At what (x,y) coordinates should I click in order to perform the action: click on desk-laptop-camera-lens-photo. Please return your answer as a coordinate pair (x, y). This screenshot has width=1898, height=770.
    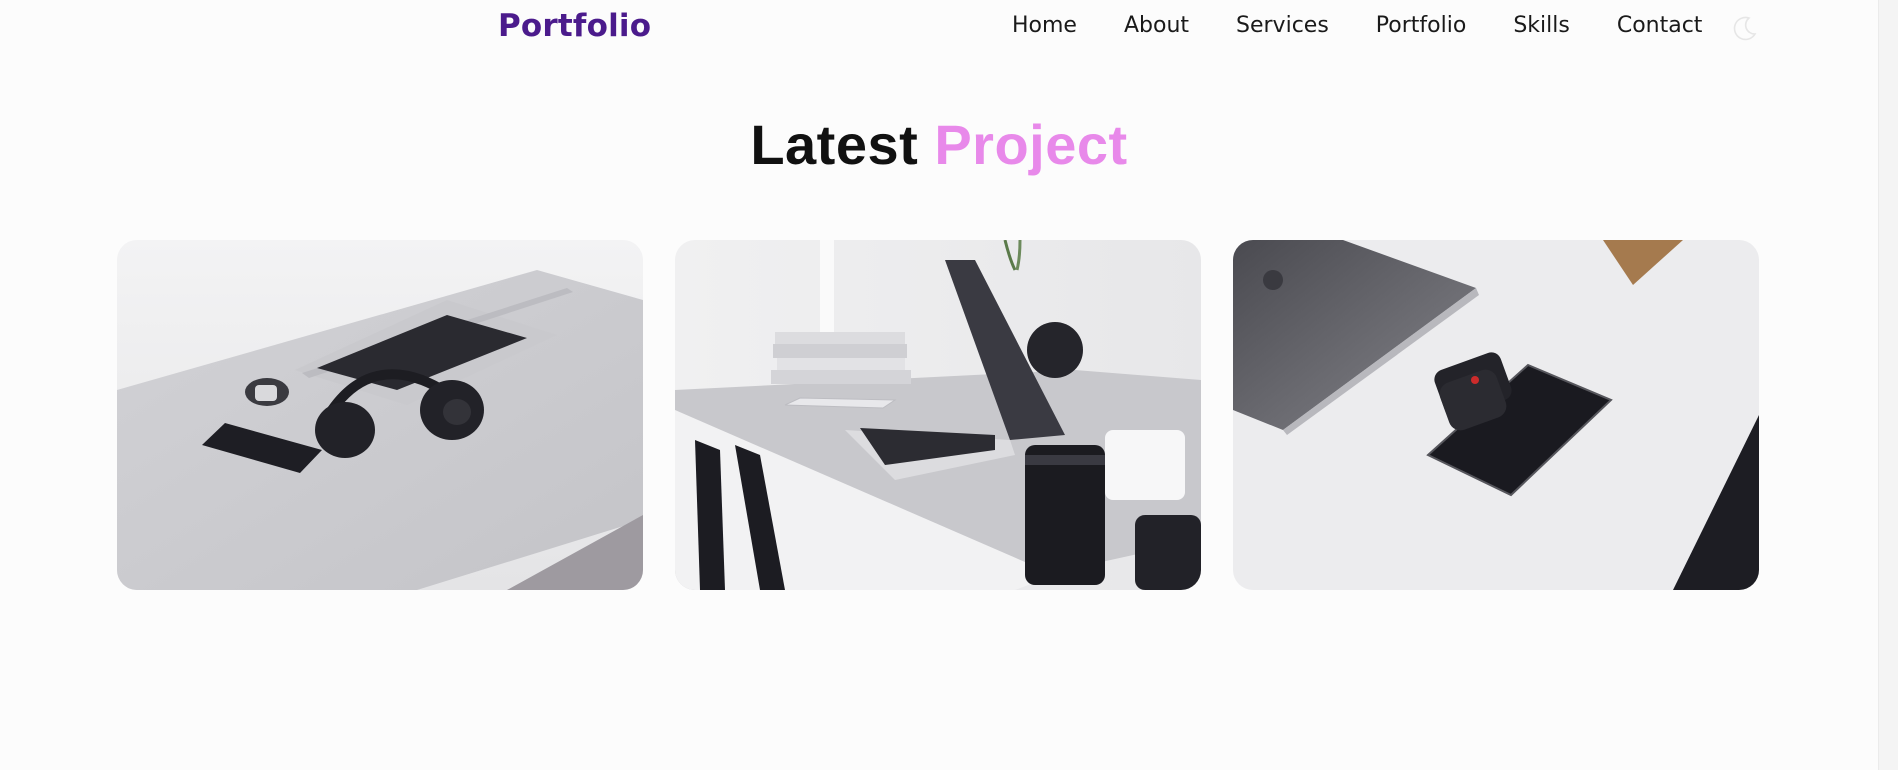
    Looking at the image, I should click on (938, 415).